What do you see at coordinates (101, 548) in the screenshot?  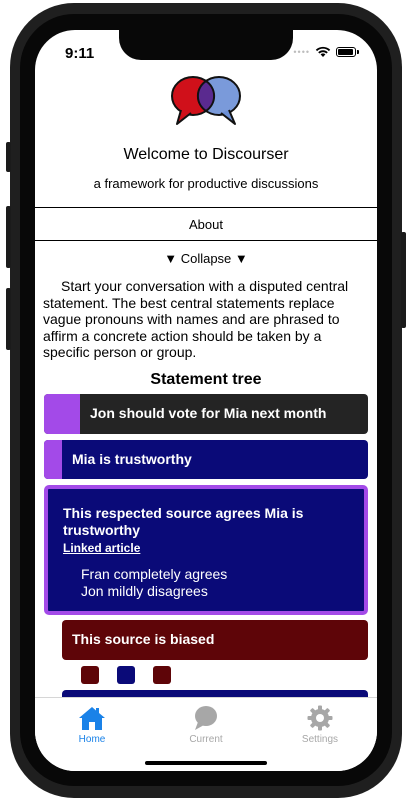 I see `linked-article-link: Linked article` at bounding box center [101, 548].